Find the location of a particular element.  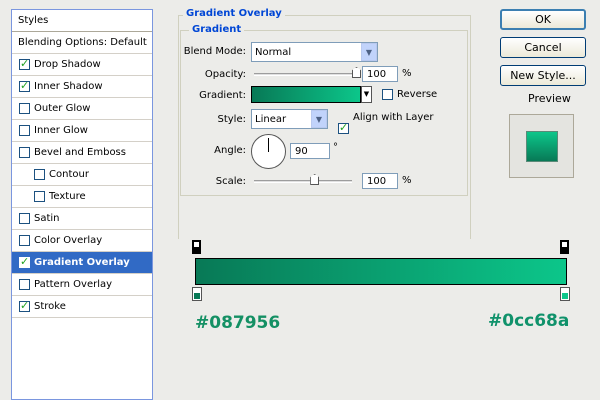

reverse-label: Reverse is located at coordinates (417, 94).